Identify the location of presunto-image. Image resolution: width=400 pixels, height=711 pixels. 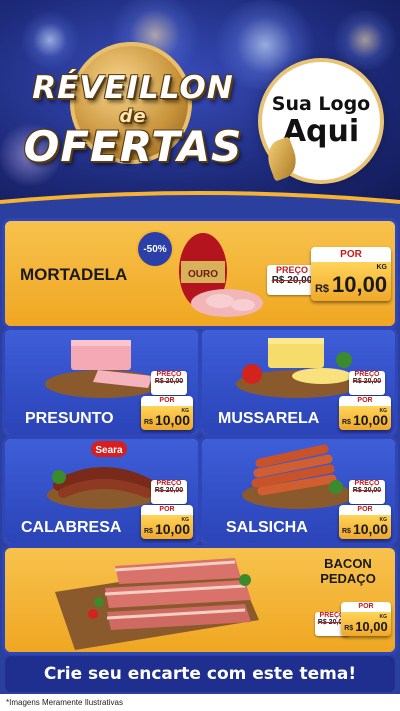
(103, 369).